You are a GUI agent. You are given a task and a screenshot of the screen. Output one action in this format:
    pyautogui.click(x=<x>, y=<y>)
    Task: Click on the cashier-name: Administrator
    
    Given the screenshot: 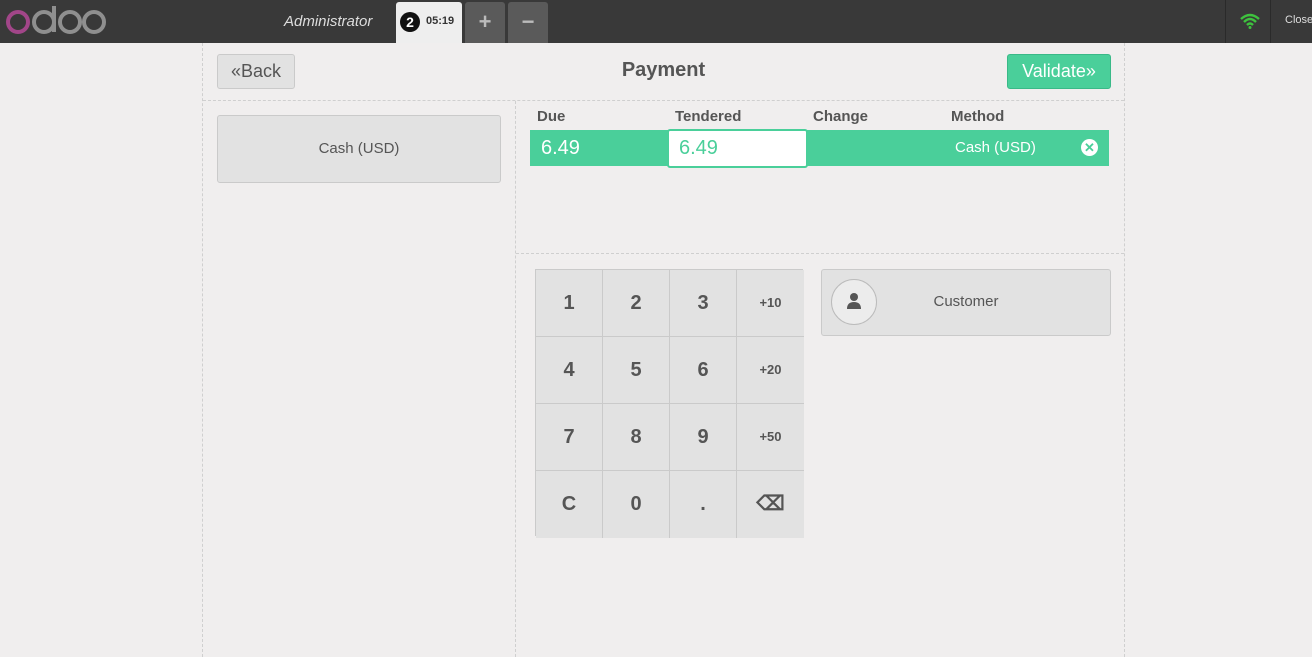 What is the action you would take?
    pyautogui.click(x=328, y=21)
    